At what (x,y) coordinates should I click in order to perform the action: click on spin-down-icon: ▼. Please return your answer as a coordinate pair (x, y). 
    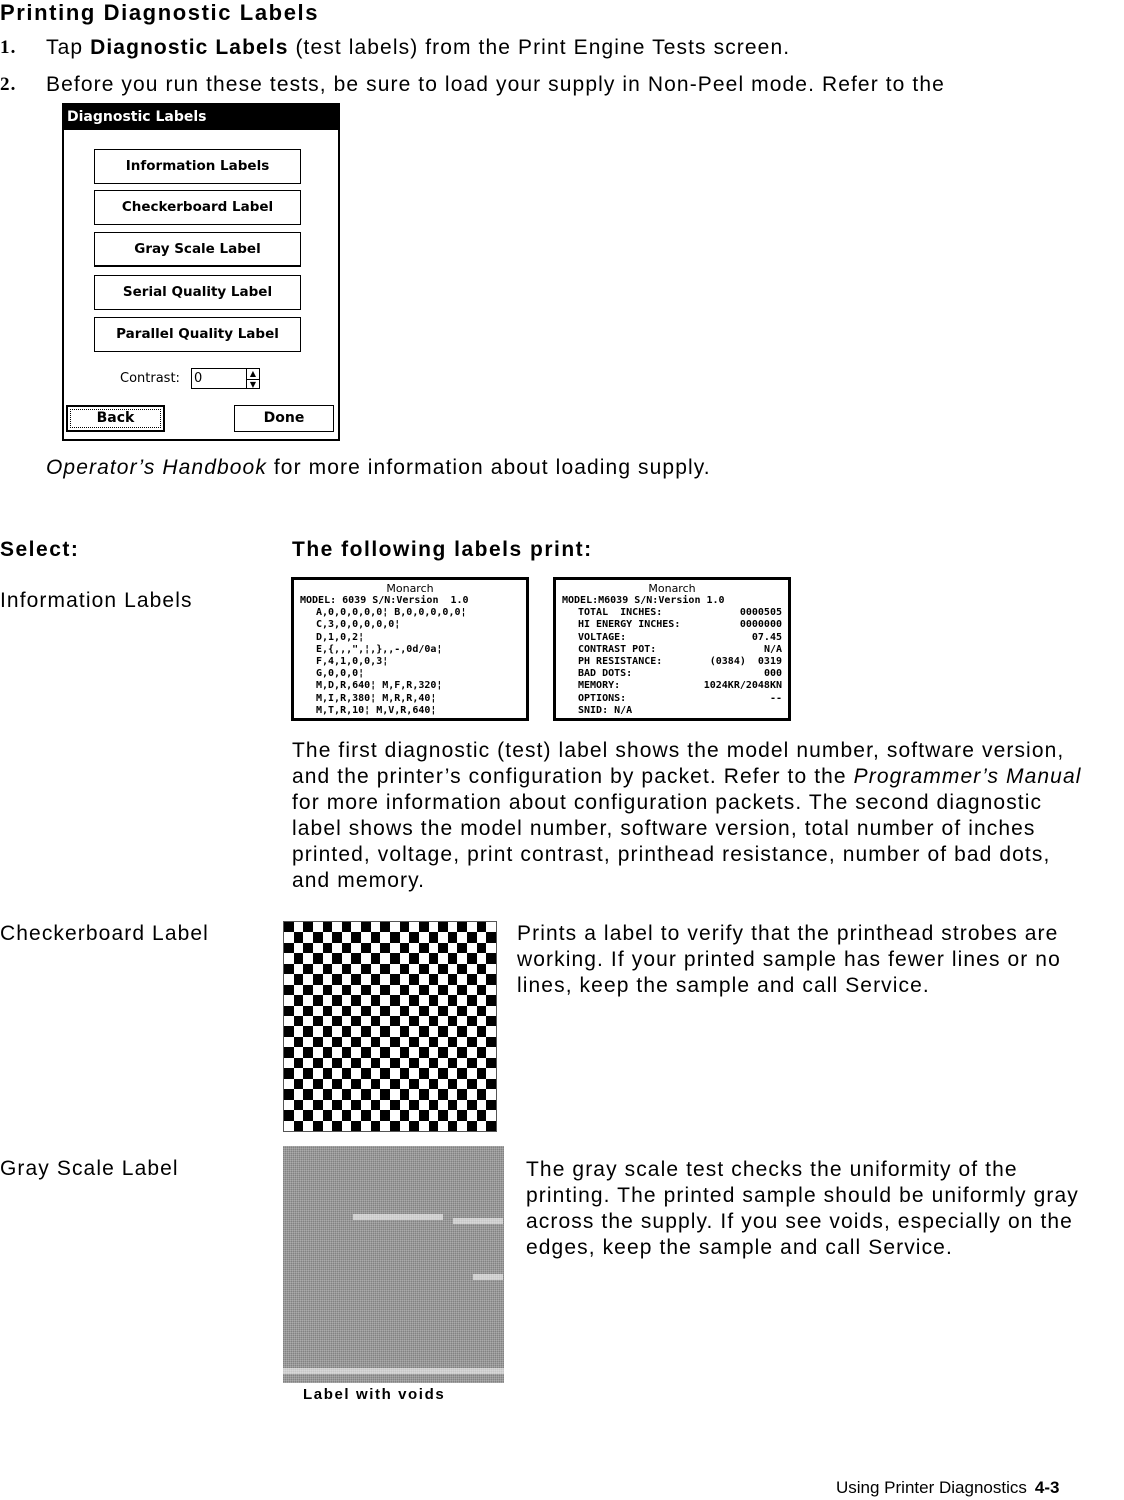
    Looking at the image, I should click on (253, 384).